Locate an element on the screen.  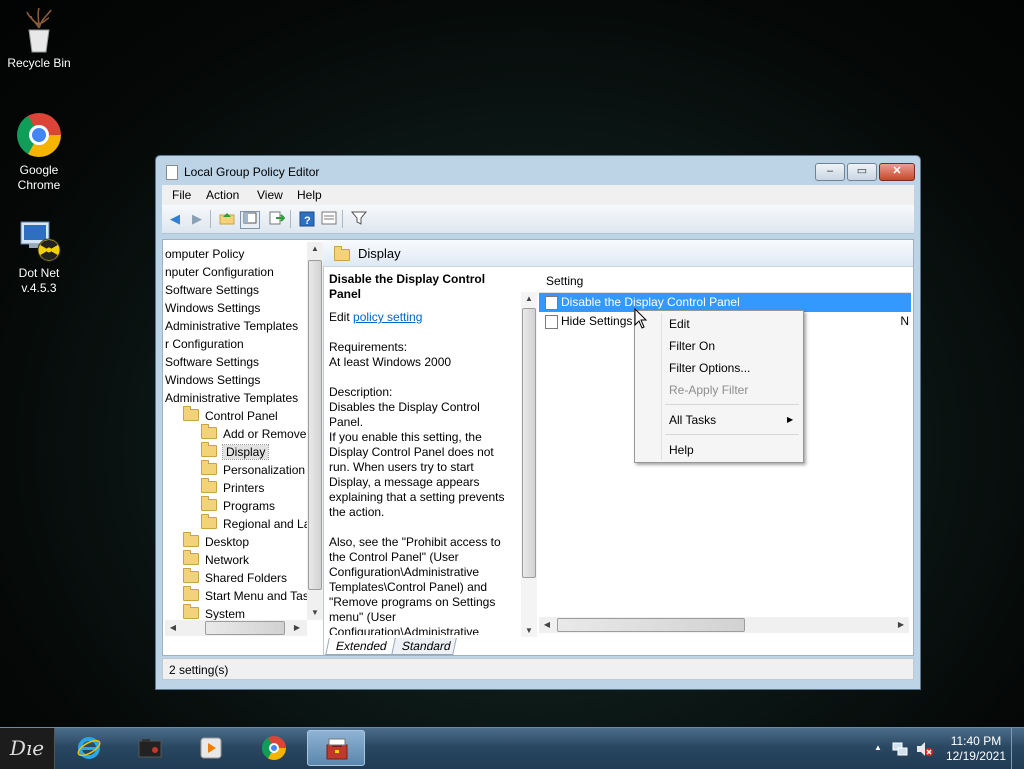
tree-node: nputer Configuration is located at coordinates (219, 272).